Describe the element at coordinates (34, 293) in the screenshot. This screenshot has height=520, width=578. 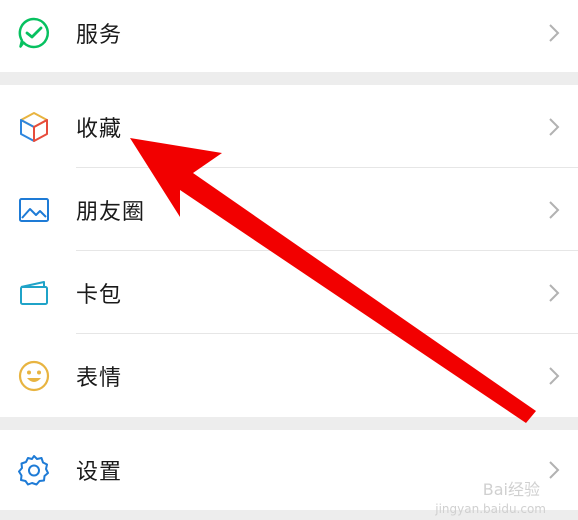
I see `card-wallet-icon` at that location.